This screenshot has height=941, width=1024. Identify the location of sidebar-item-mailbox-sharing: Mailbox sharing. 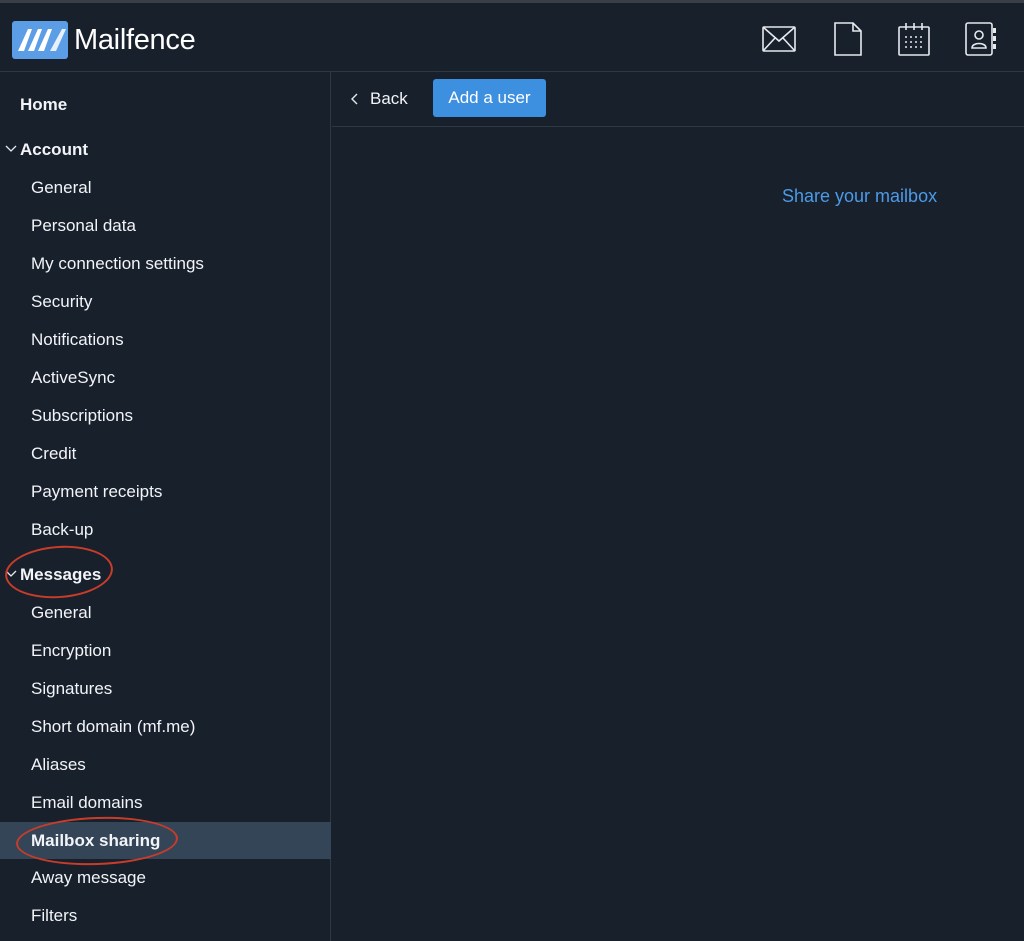
(165, 840).